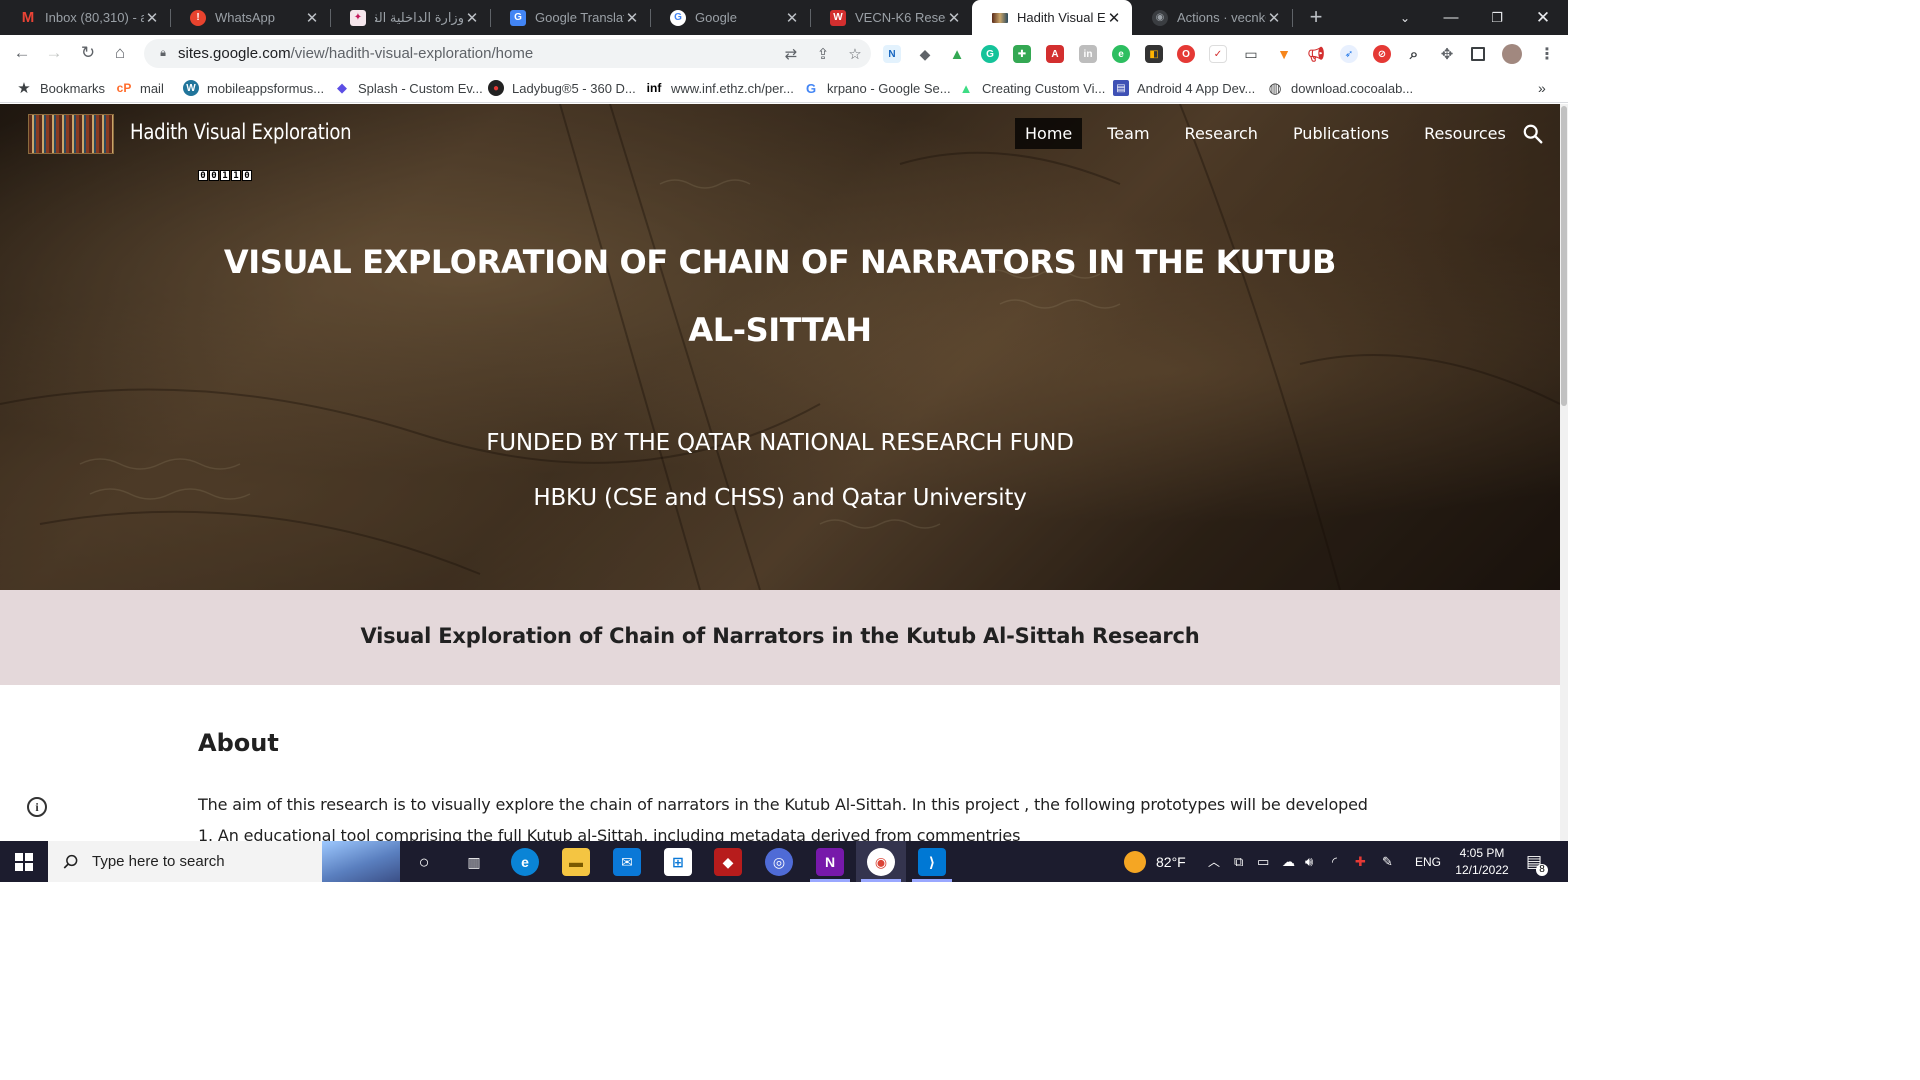  I want to click on extension-shield-icon: ✓, so click(1218, 54).